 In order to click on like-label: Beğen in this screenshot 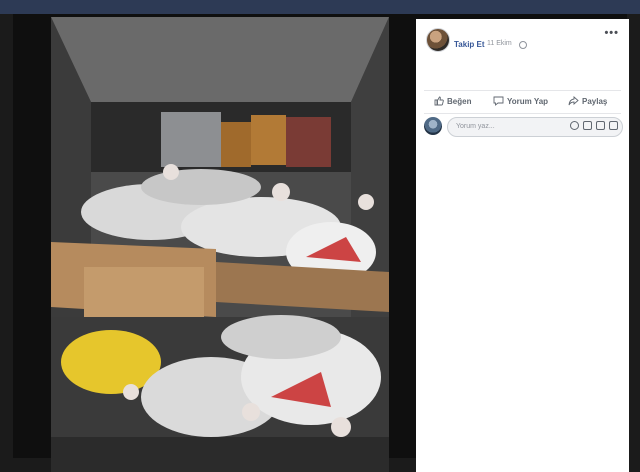, I will do `click(459, 101)`.